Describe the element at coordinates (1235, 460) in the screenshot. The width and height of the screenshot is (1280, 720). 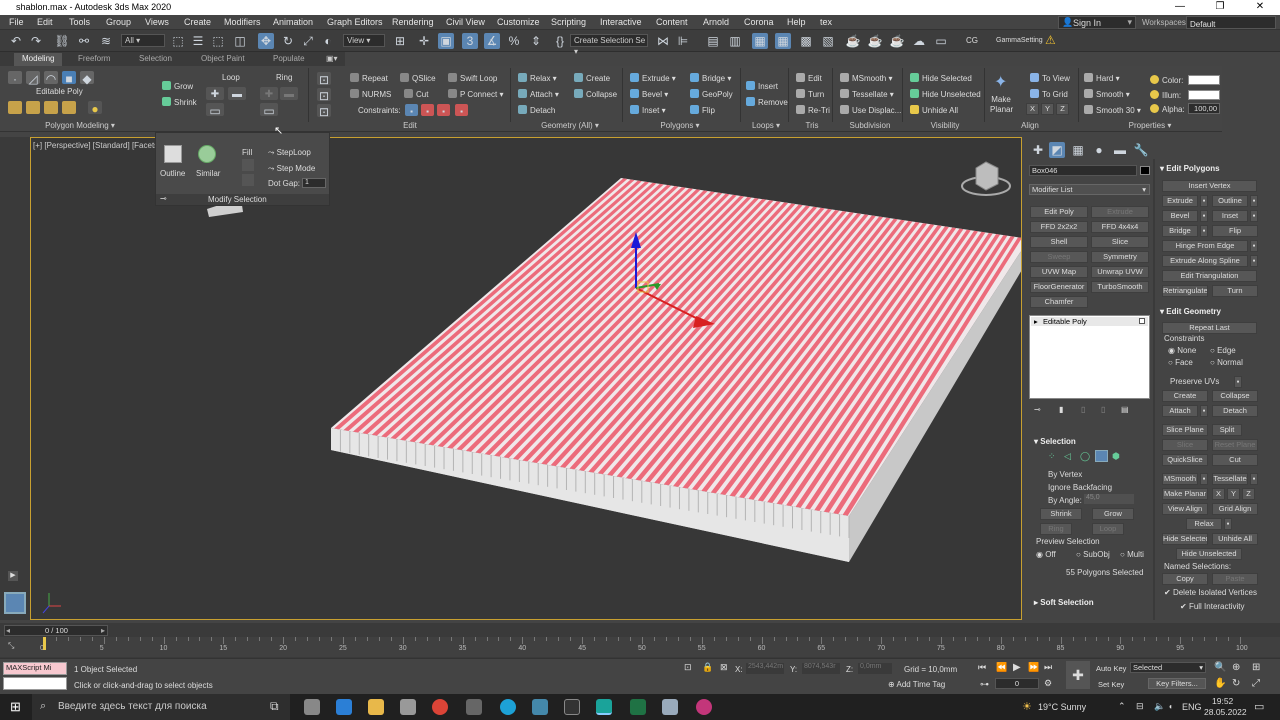
I see `cut-button: Cut` at that location.